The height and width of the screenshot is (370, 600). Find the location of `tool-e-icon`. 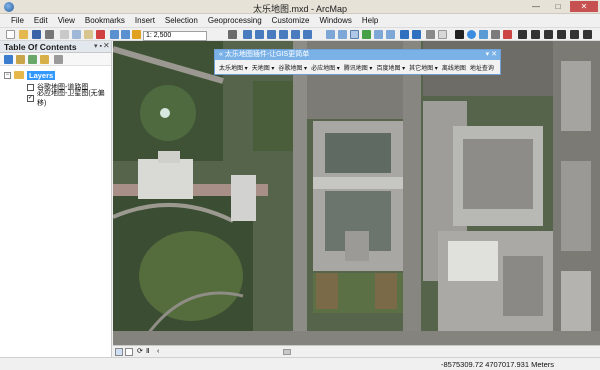

tool-e-icon is located at coordinates (587, 34).